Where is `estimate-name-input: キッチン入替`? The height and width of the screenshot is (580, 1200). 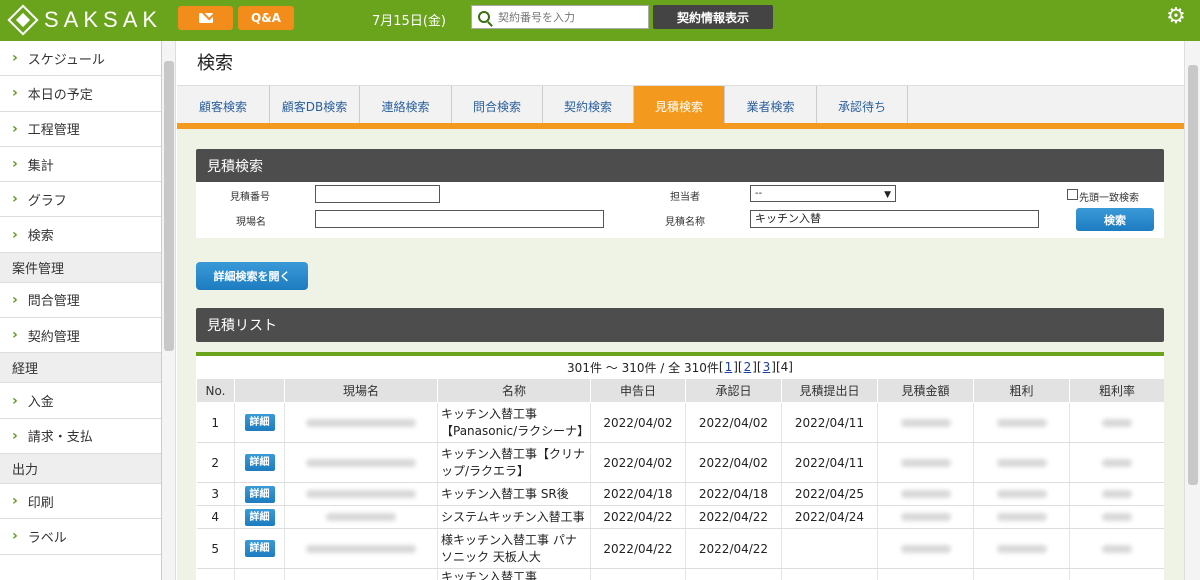
estimate-name-input: キッチン入替 is located at coordinates (894, 219).